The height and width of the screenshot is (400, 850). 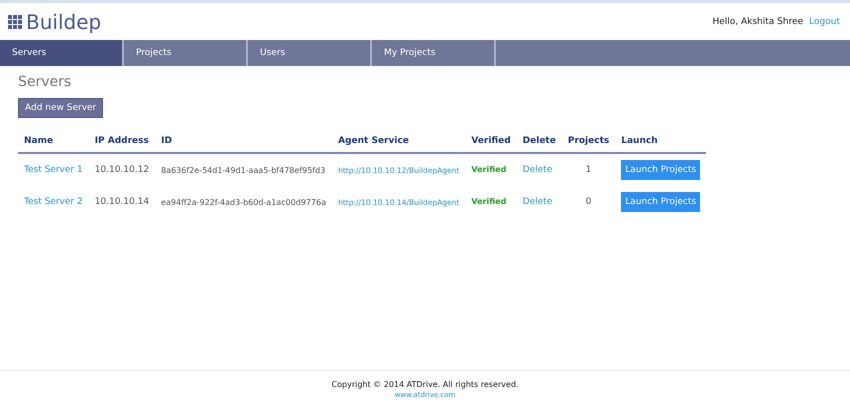 What do you see at coordinates (425, 384) in the screenshot?
I see `copyright-text: Copyright © 2014 ATDrive. All rights reserved.` at bounding box center [425, 384].